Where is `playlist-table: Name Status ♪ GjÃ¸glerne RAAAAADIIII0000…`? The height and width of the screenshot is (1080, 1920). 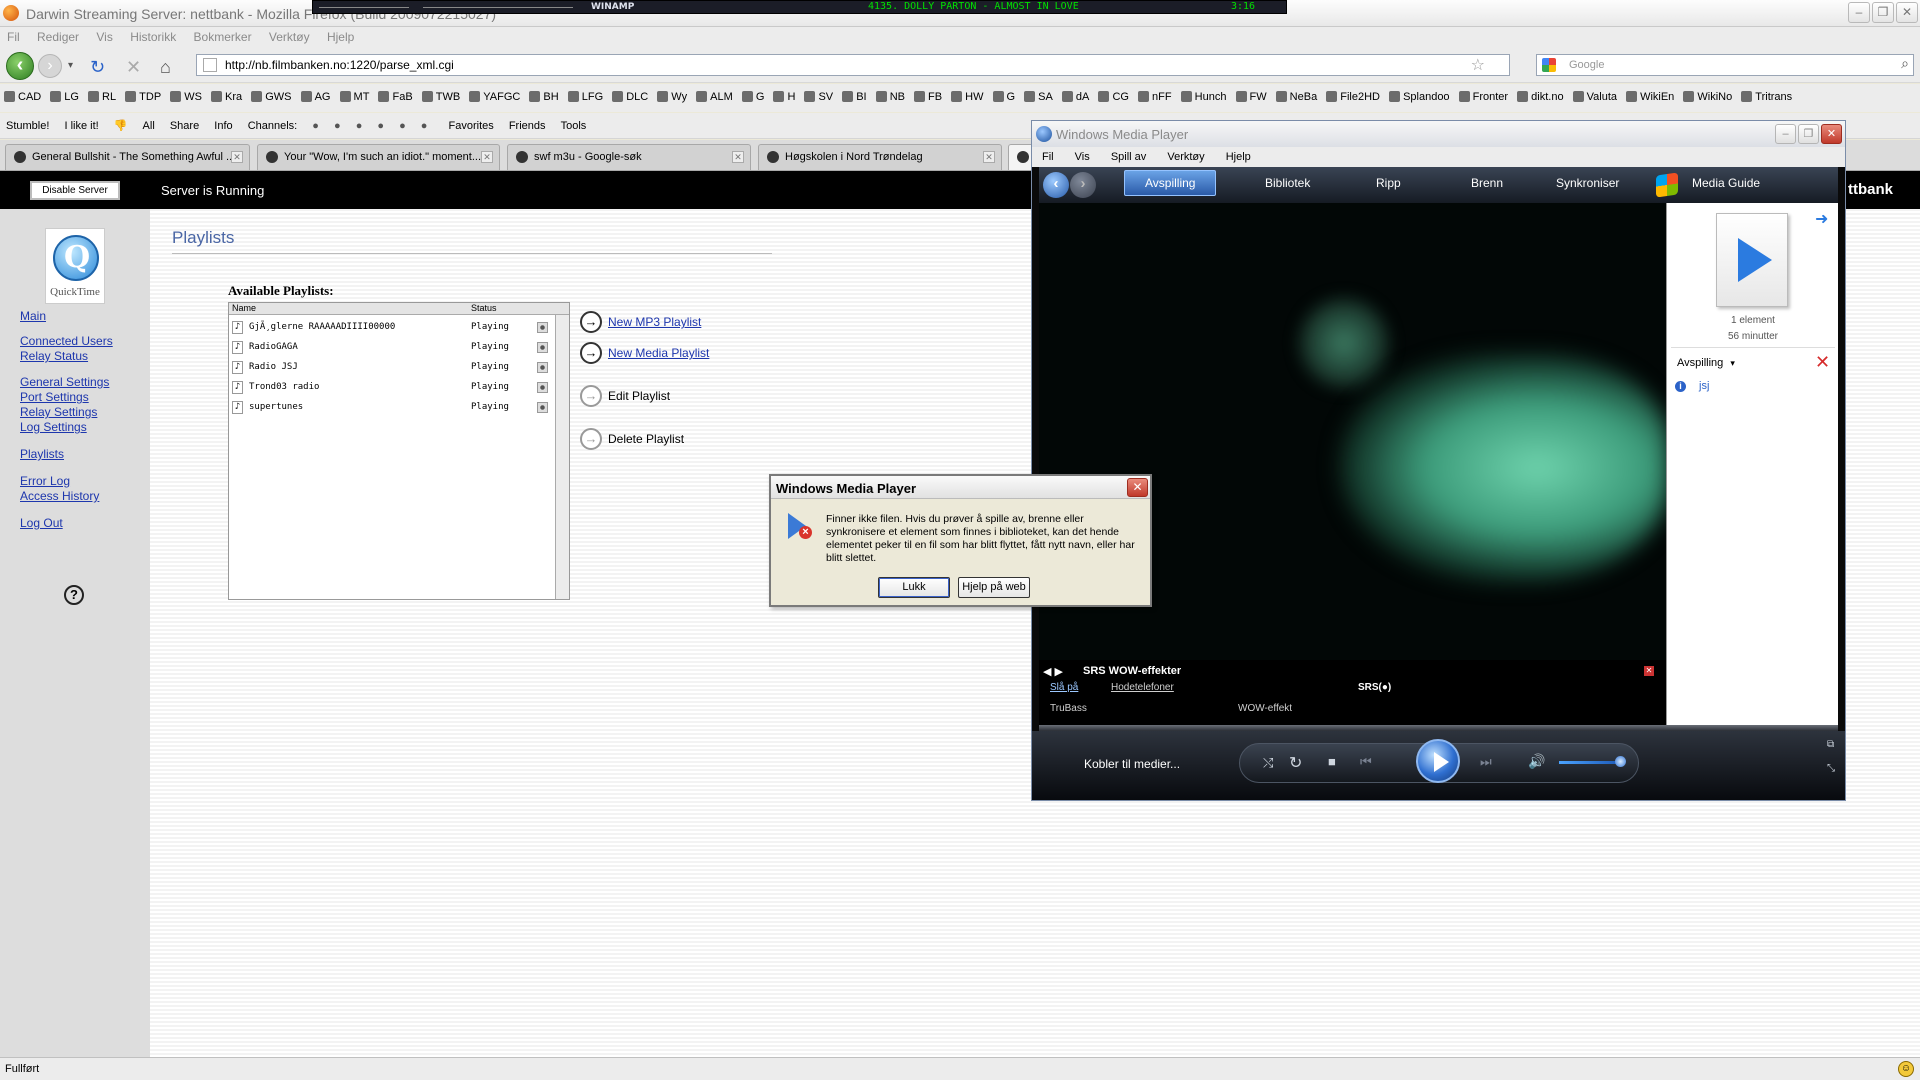
playlist-table: Name Status ♪ GjÃ¸glerne RAAAAADIIII0000… is located at coordinates (399, 451).